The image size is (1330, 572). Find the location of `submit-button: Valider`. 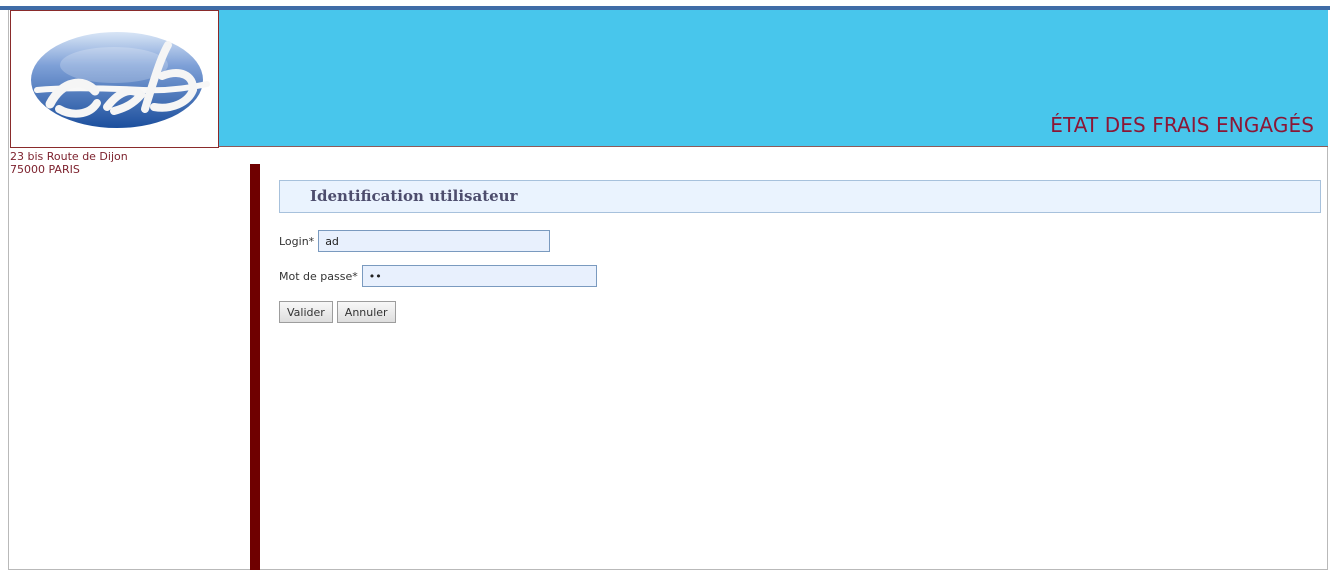

submit-button: Valider is located at coordinates (306, 312).